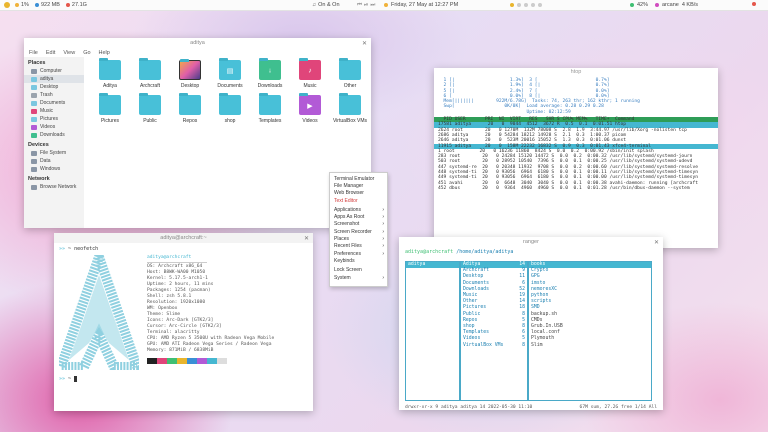 The width and height of the screenshot is (768, 432). Describe the element at coordinates (54, 119) in the screenshot. I see `sidebar-item-pictures: Pictures` at that location.